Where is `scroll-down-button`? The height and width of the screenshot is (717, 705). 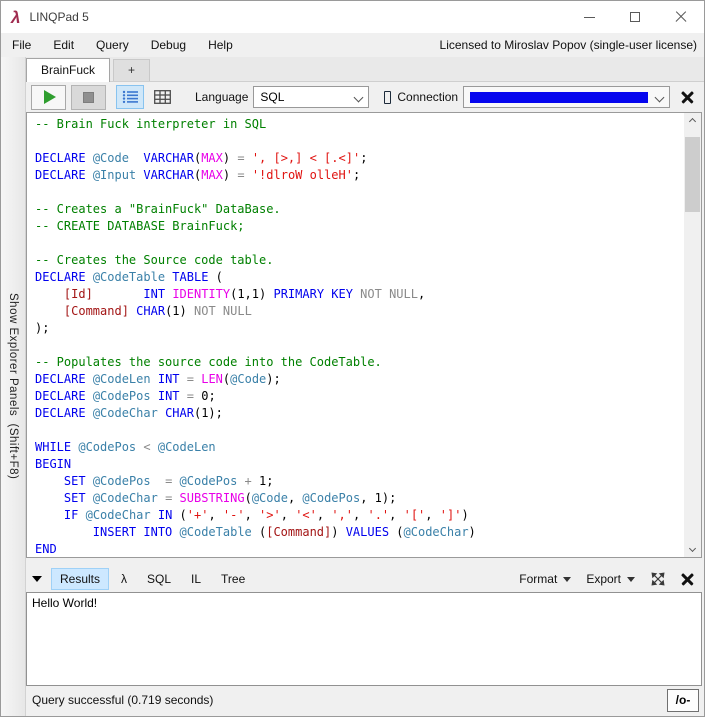 scroll-down-button is located at coordinates (692, 548).